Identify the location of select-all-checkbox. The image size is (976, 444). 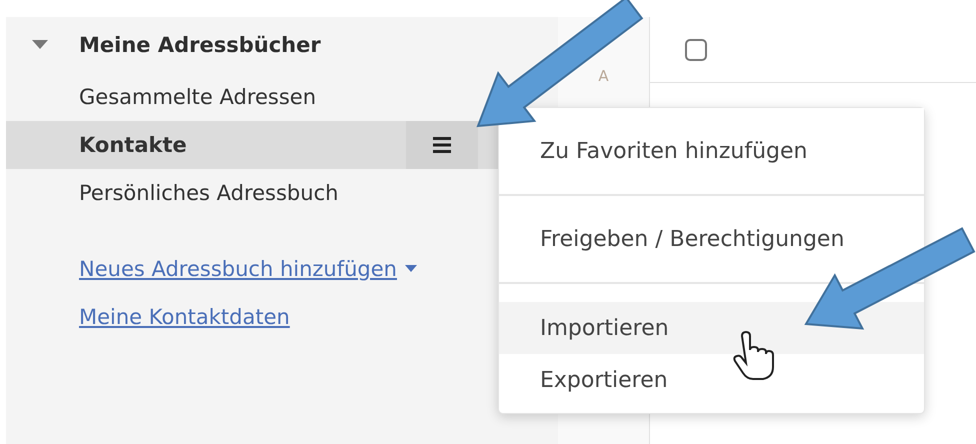
(696, 49).